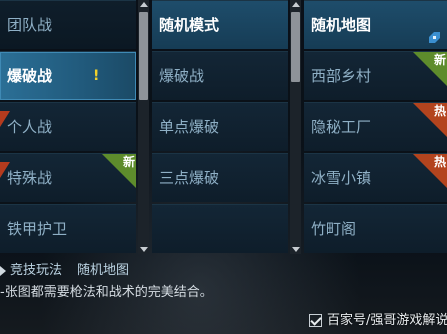 This screenshot has width=447, height=334. What do you see at coordinates (341, 76) in the screenshot?
I see `map-item-label: 西部乡村` at bounding box center [341, 76].